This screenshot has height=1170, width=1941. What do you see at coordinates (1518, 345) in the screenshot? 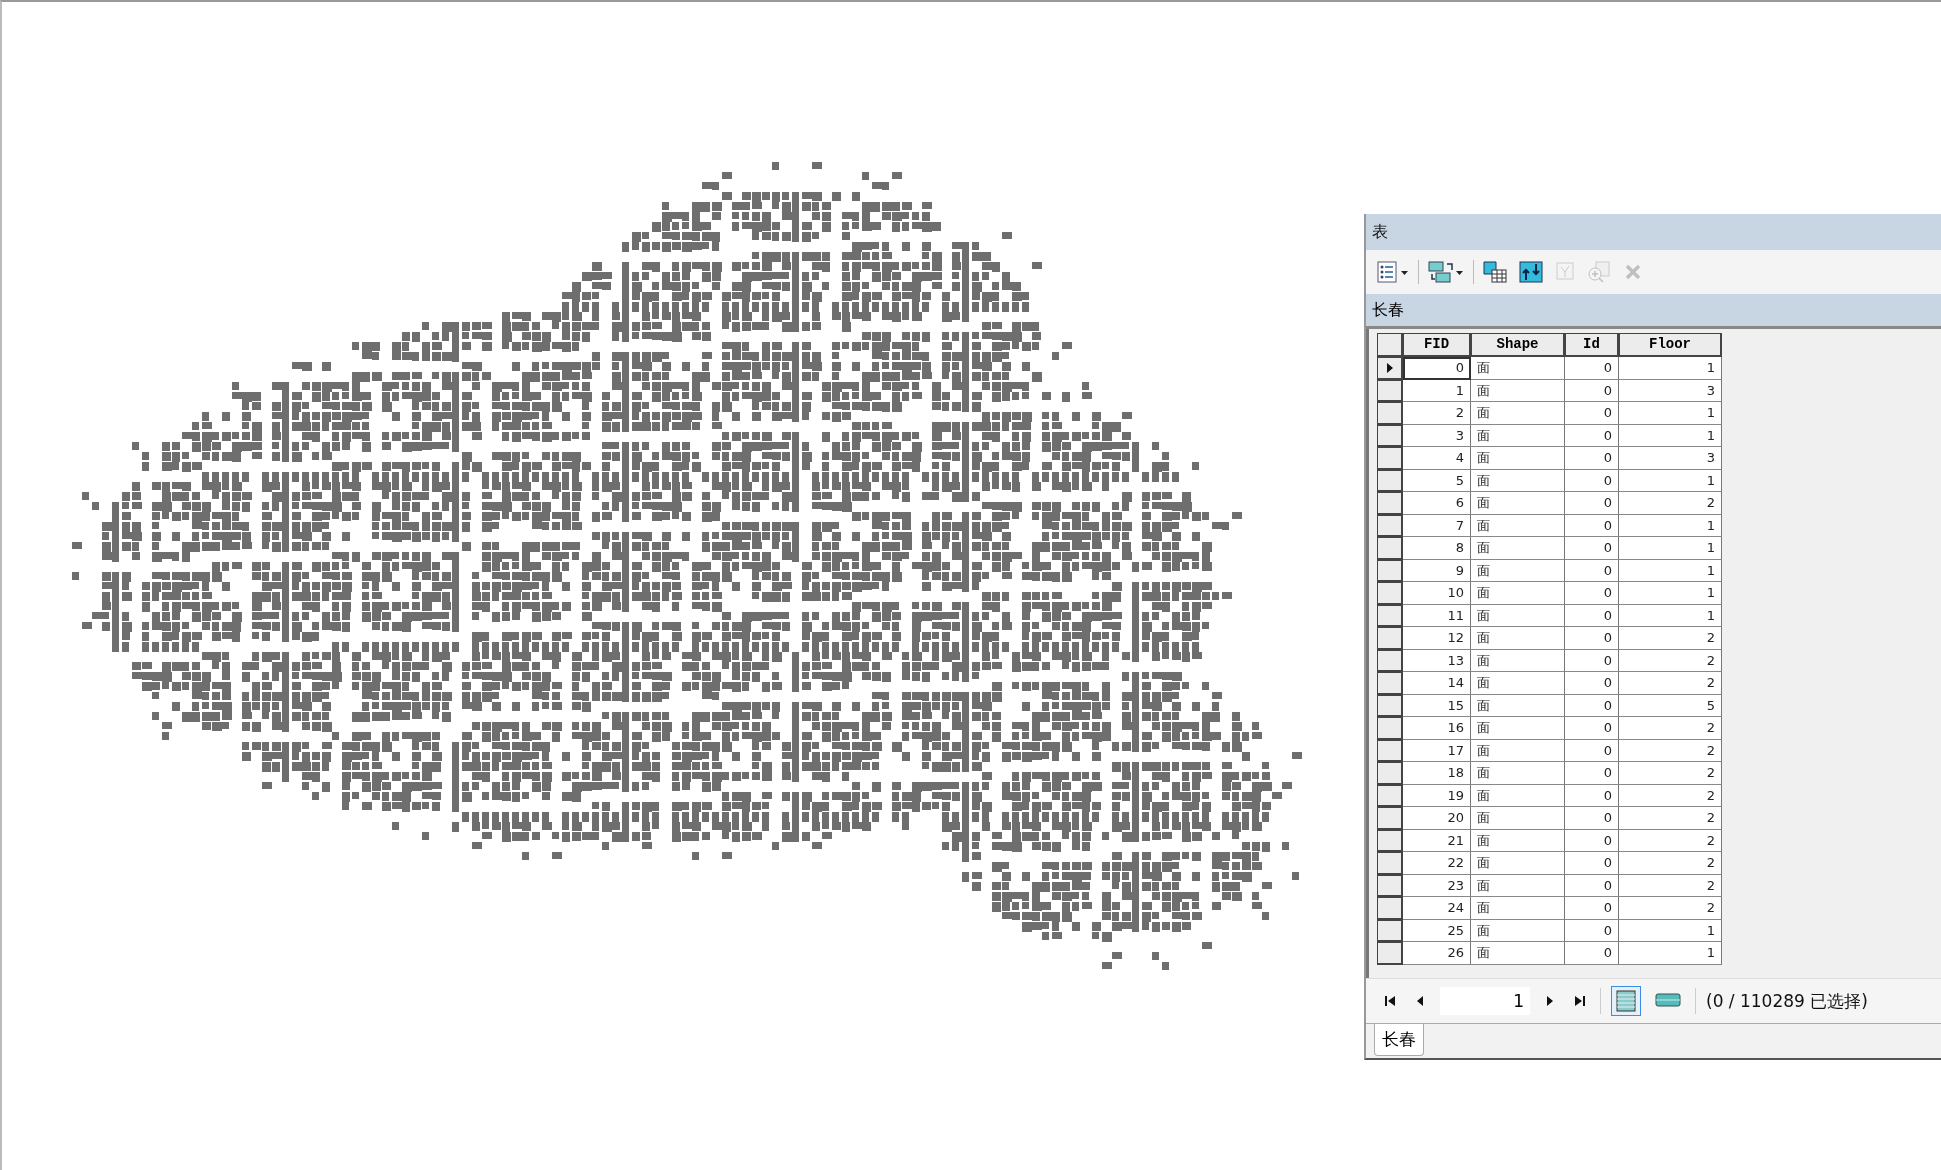
I see `column-header: Shape` at bounding box center [1518, 345].